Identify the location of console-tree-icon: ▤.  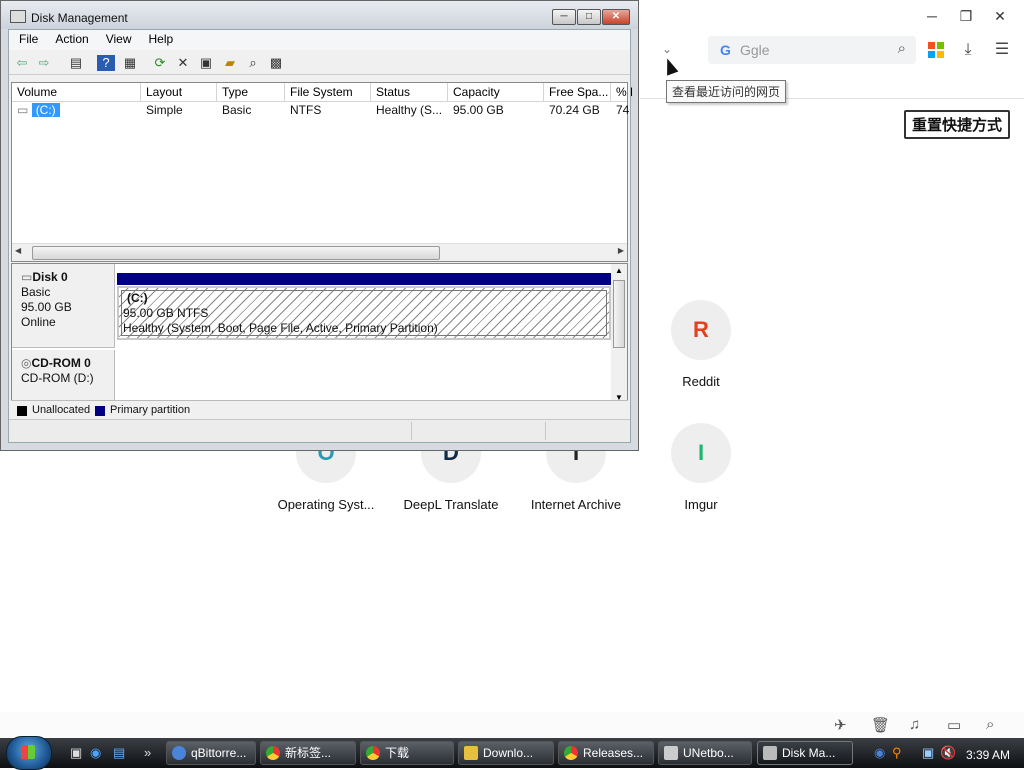
(76, 63).